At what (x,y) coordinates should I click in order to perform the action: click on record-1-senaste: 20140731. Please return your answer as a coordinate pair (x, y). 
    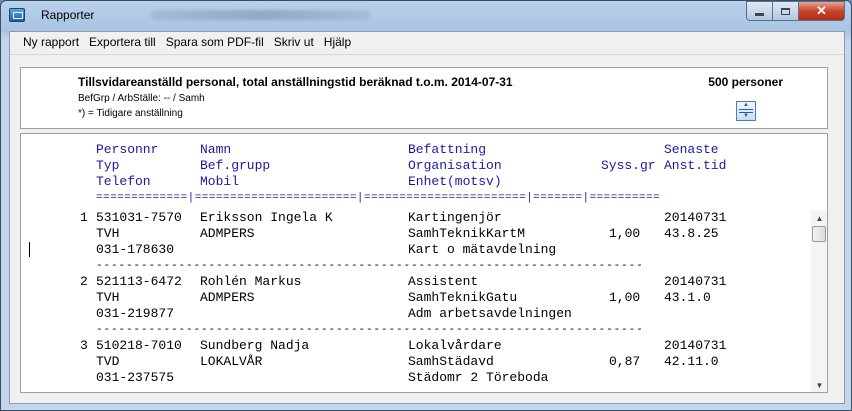
    Looking at the image, I should click on (695, 217).